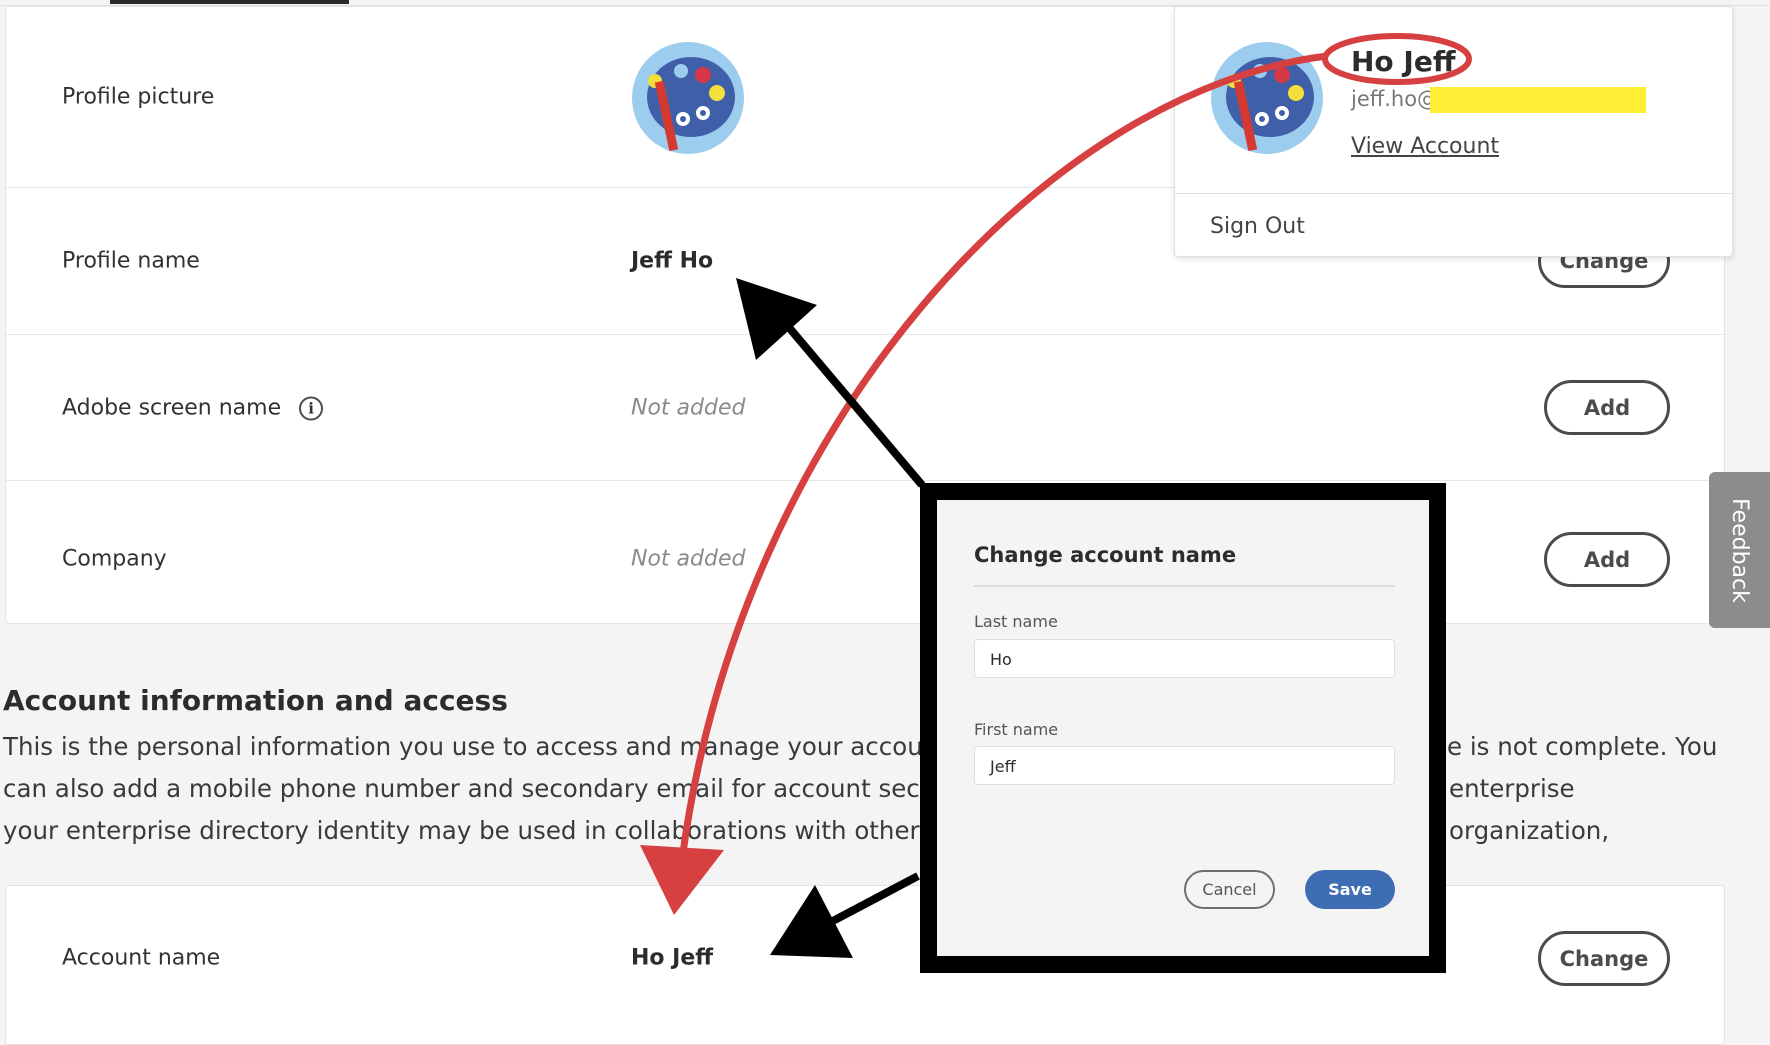  I want to click on dialog-title: Change account name, so click(1105, 555).